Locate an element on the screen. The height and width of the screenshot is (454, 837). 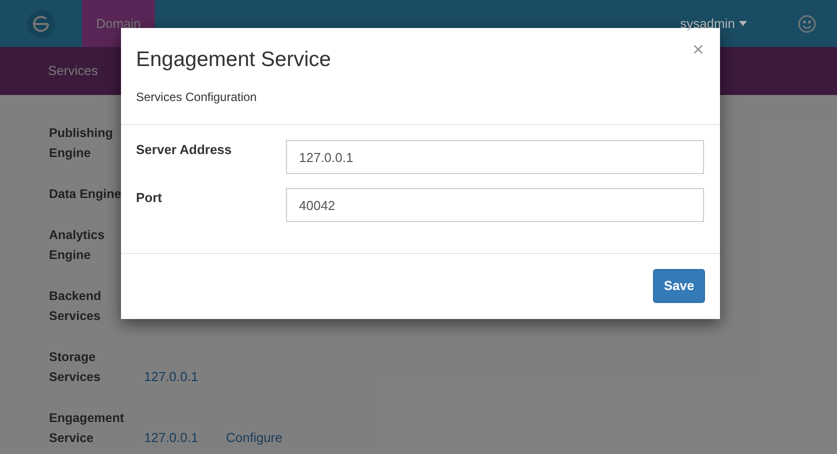
close-button: × is located at coordinates (698, 50).